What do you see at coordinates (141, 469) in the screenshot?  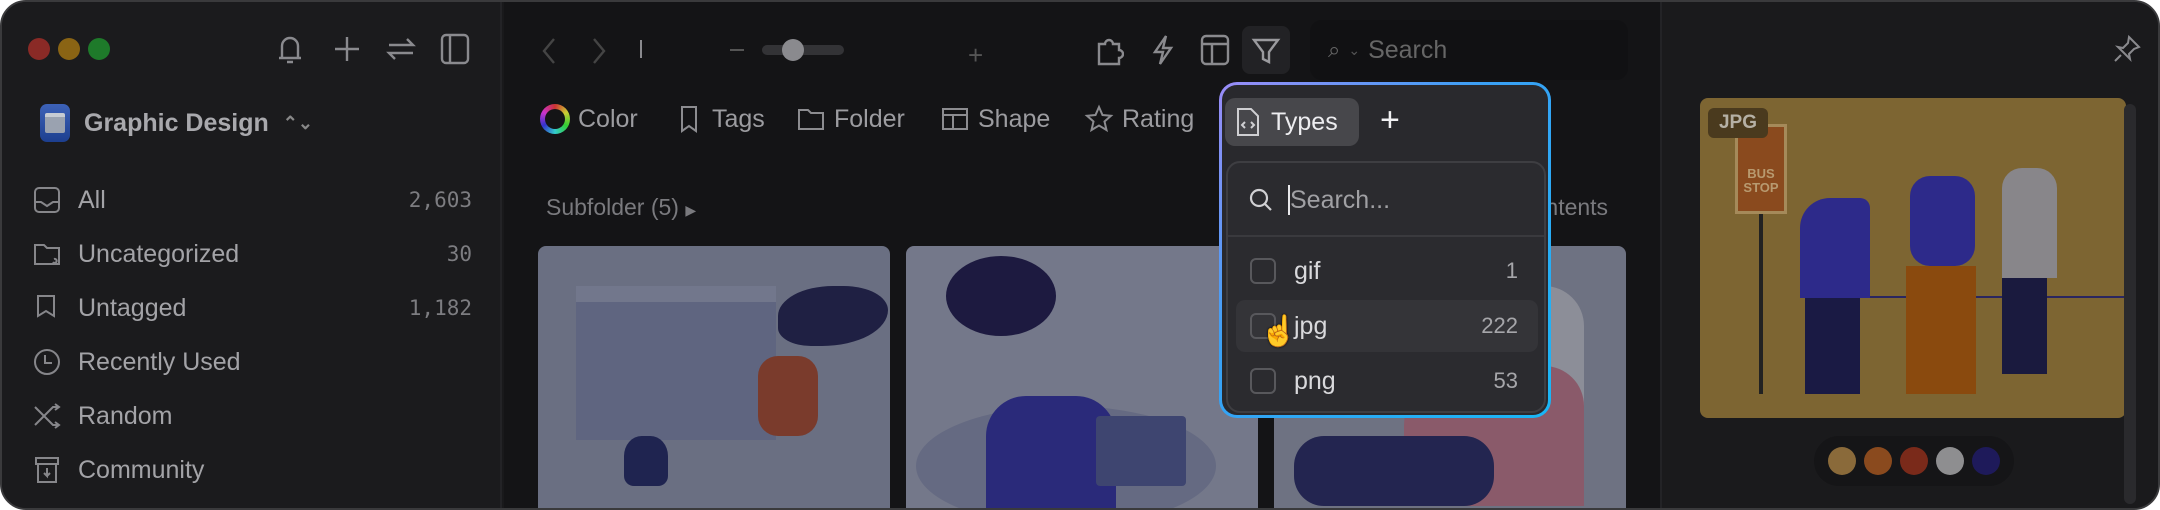 I see `label: Community` at bounding box center [141, 469].